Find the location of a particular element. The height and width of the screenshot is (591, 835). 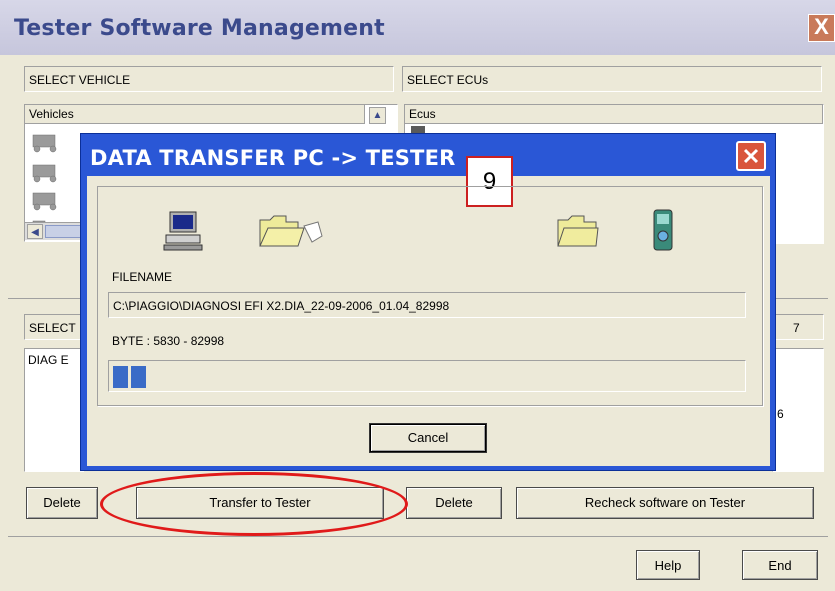

window-title: Tester Software Management is located at coordinates (199, 28).